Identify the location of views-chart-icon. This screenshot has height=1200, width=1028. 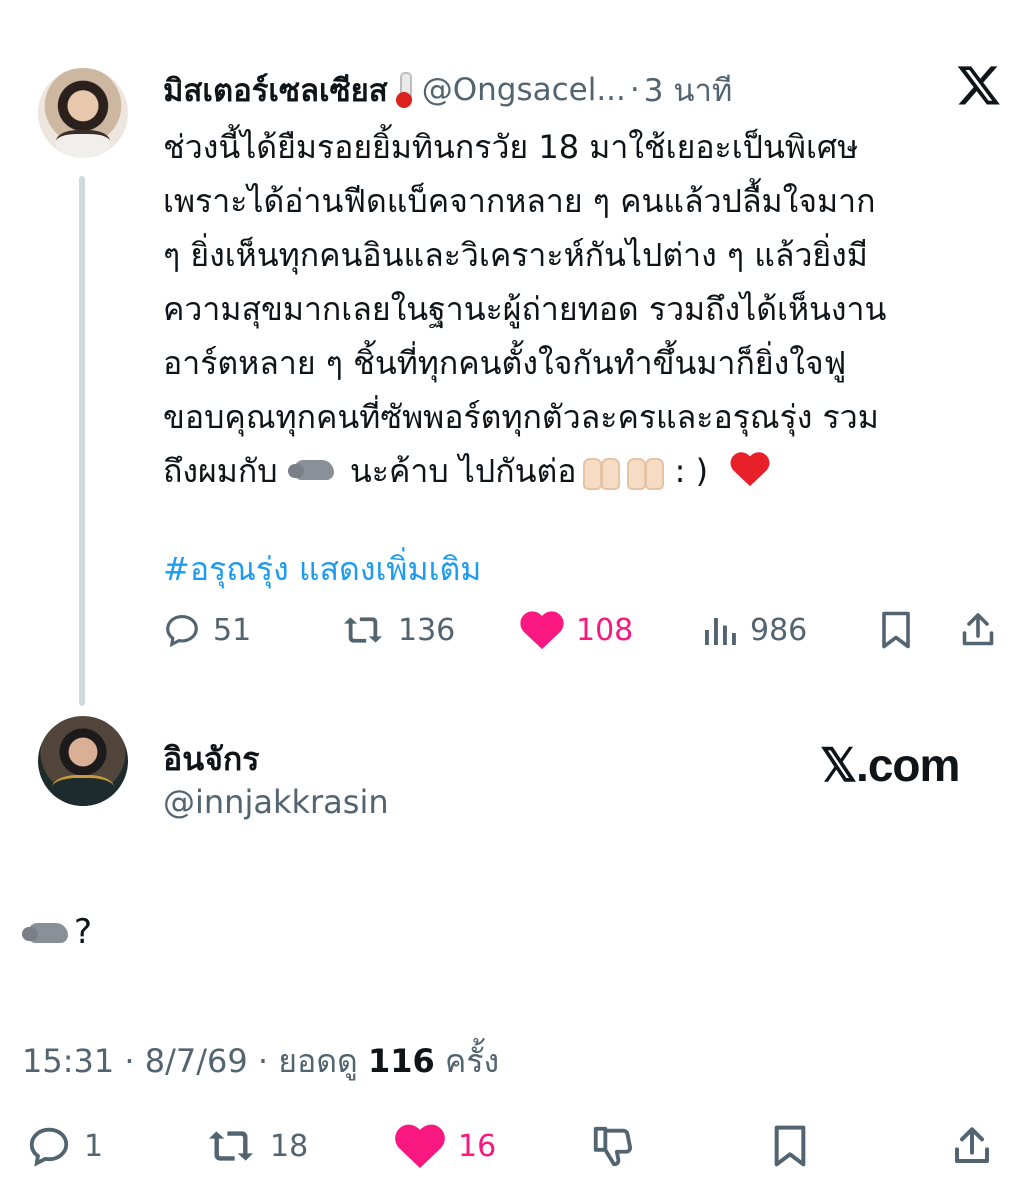
(720, 631).